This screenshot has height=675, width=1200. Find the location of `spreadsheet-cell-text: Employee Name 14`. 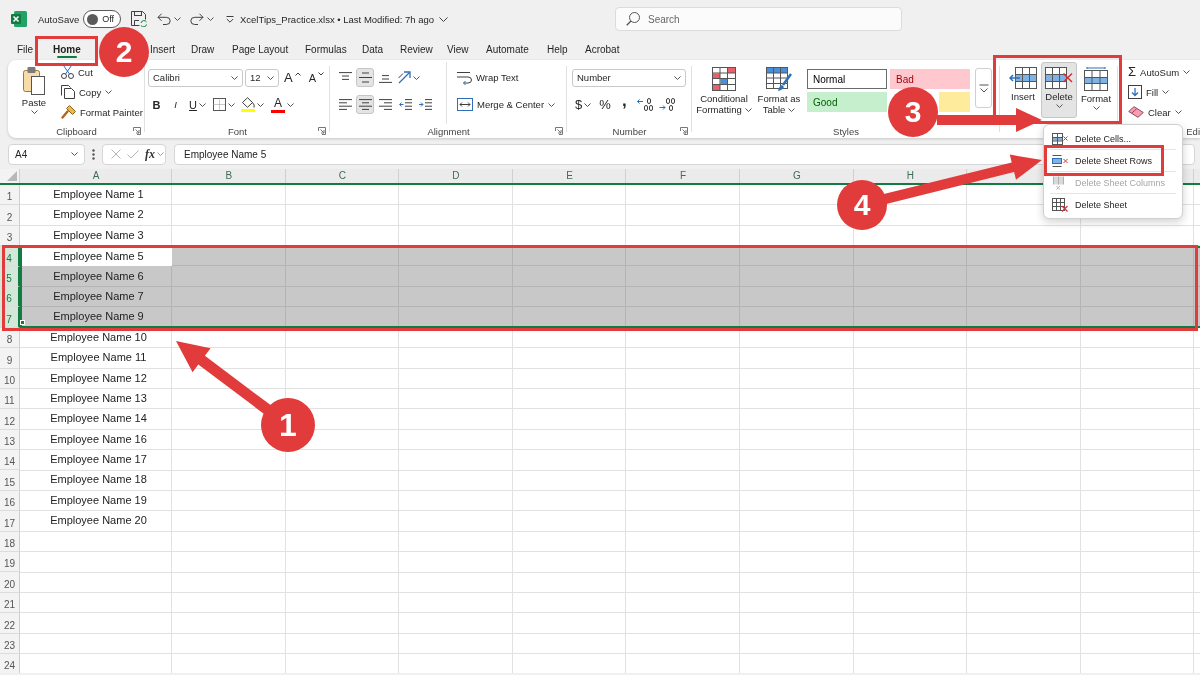

spreadsheet-cell-text: Employee Name 14 is located at coordinates (98, 419).